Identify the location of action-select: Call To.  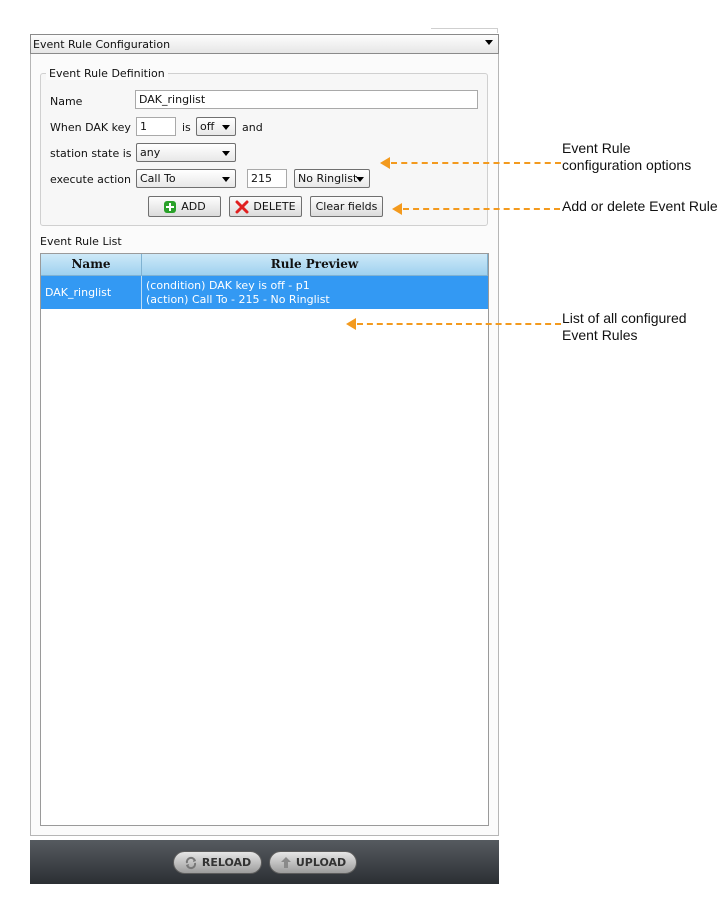
(186, 178).